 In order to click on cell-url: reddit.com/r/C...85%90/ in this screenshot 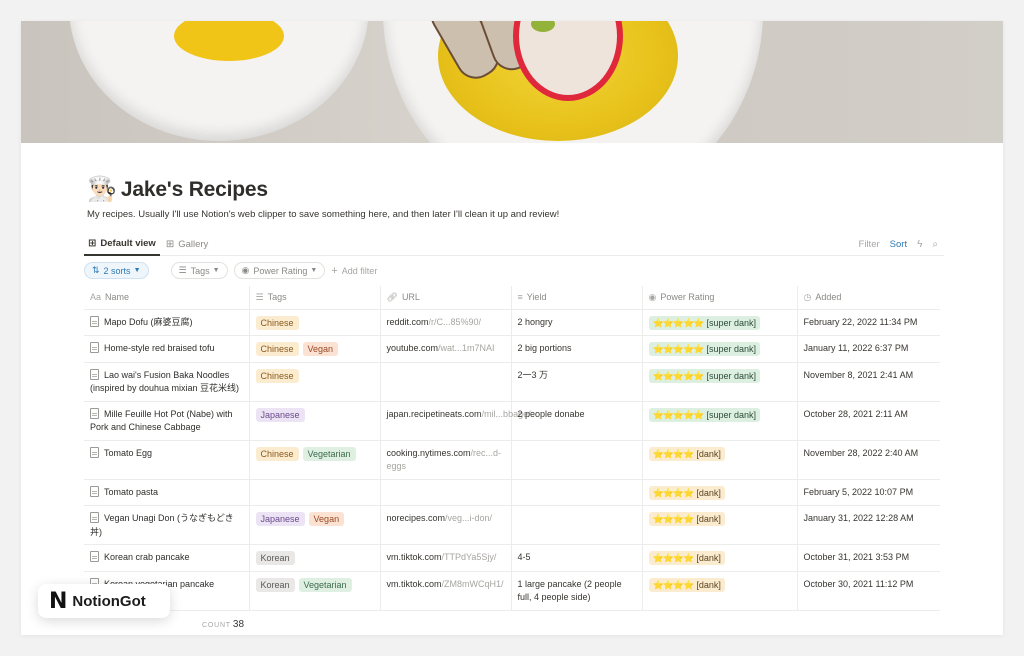, I will do `click(446, 322)`.